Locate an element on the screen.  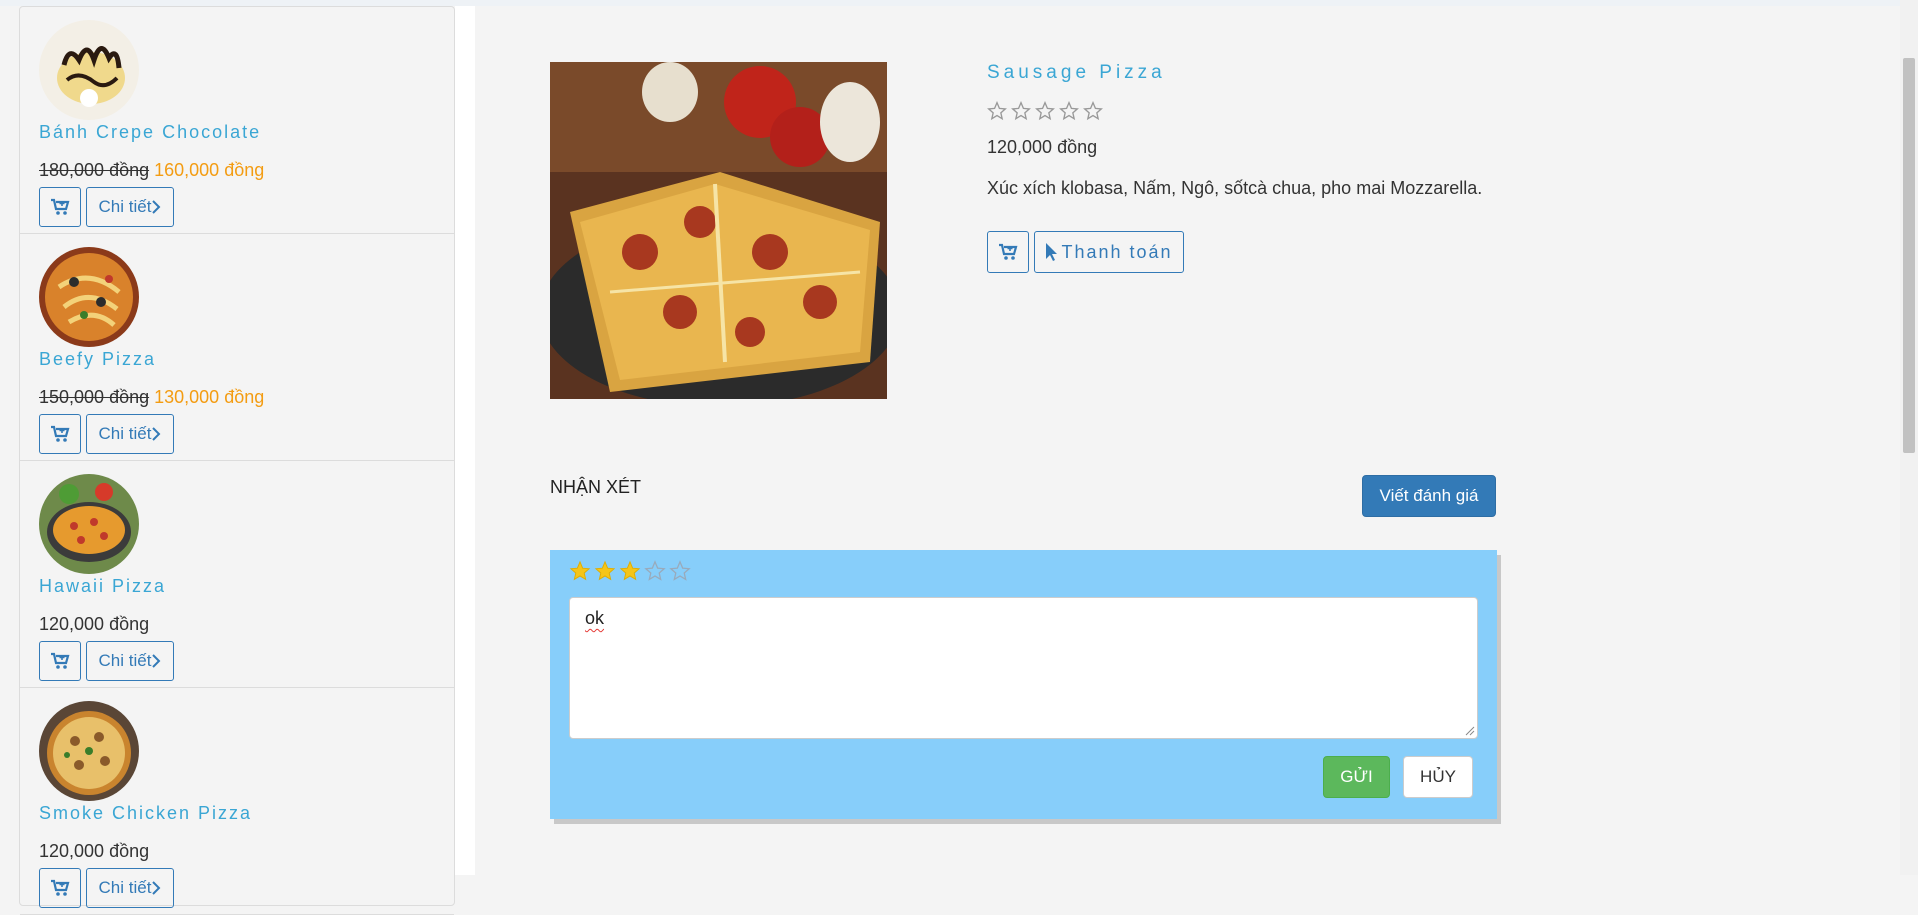
product-image is located at coordinates (718, 230).